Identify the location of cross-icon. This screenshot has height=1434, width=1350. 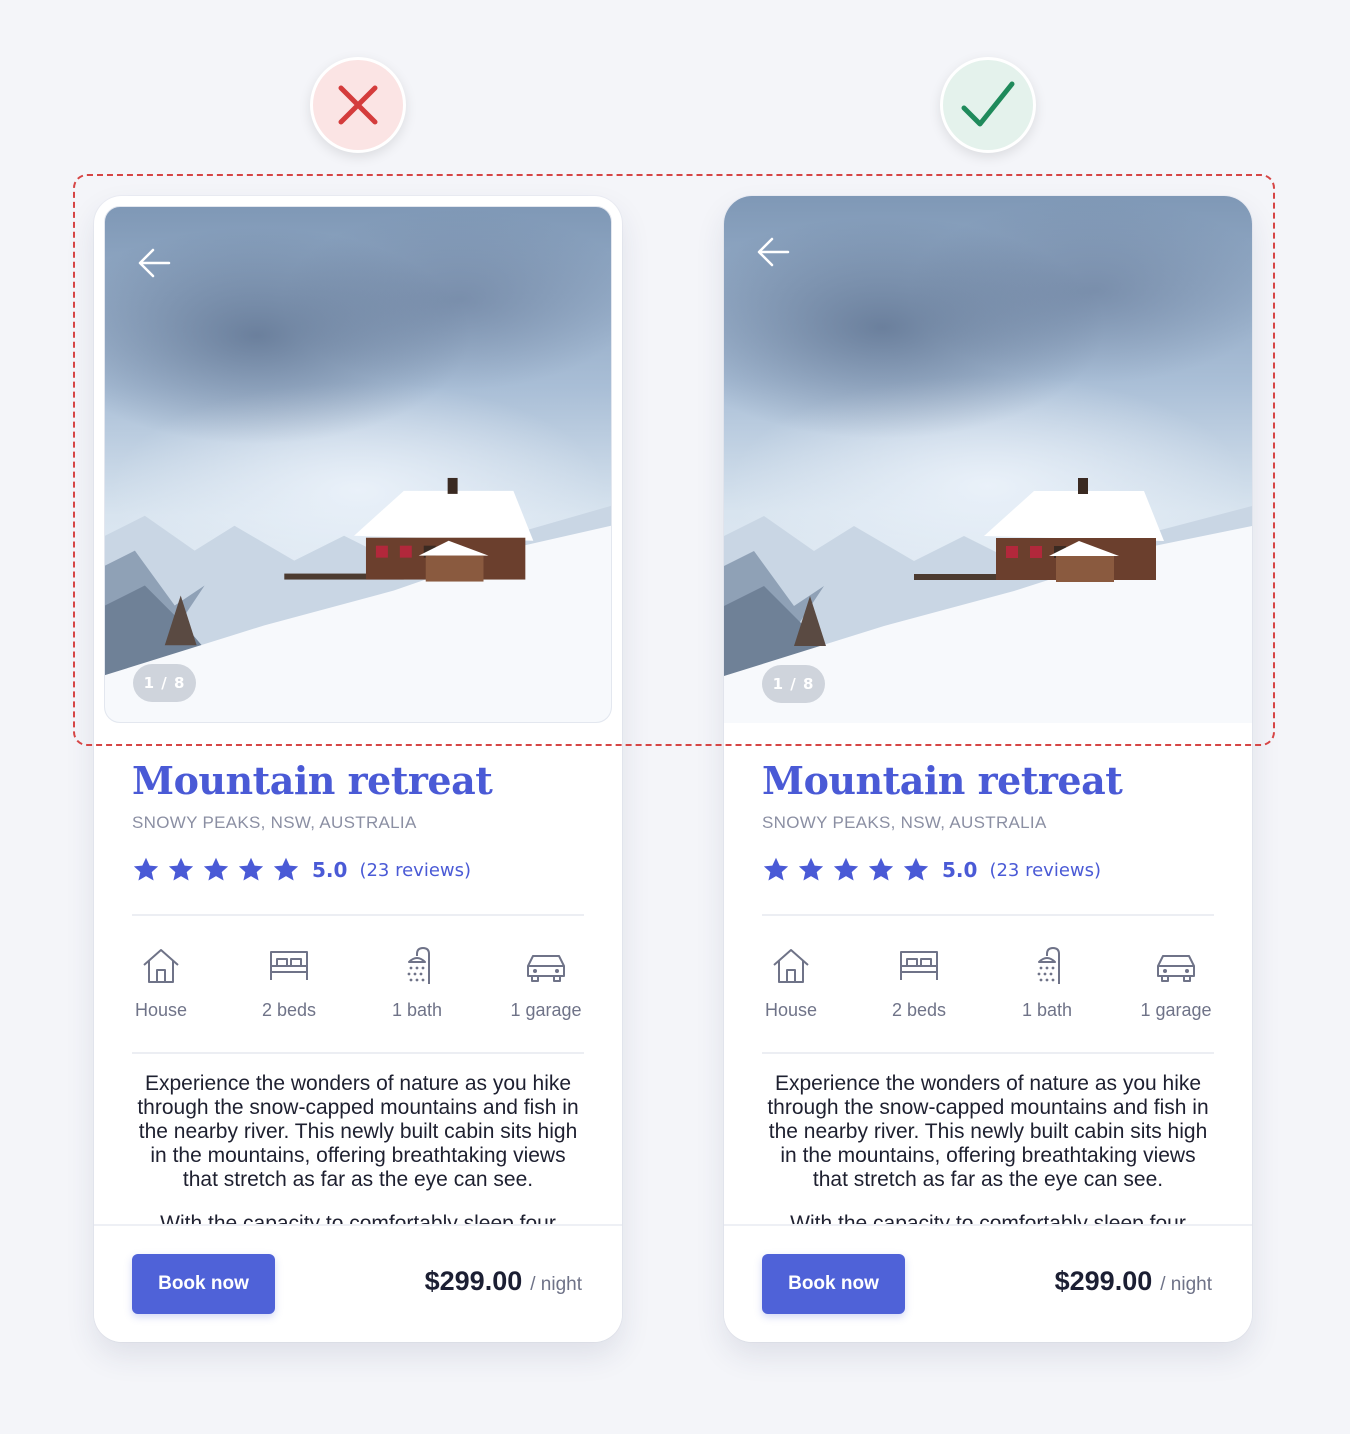
(358, 105).